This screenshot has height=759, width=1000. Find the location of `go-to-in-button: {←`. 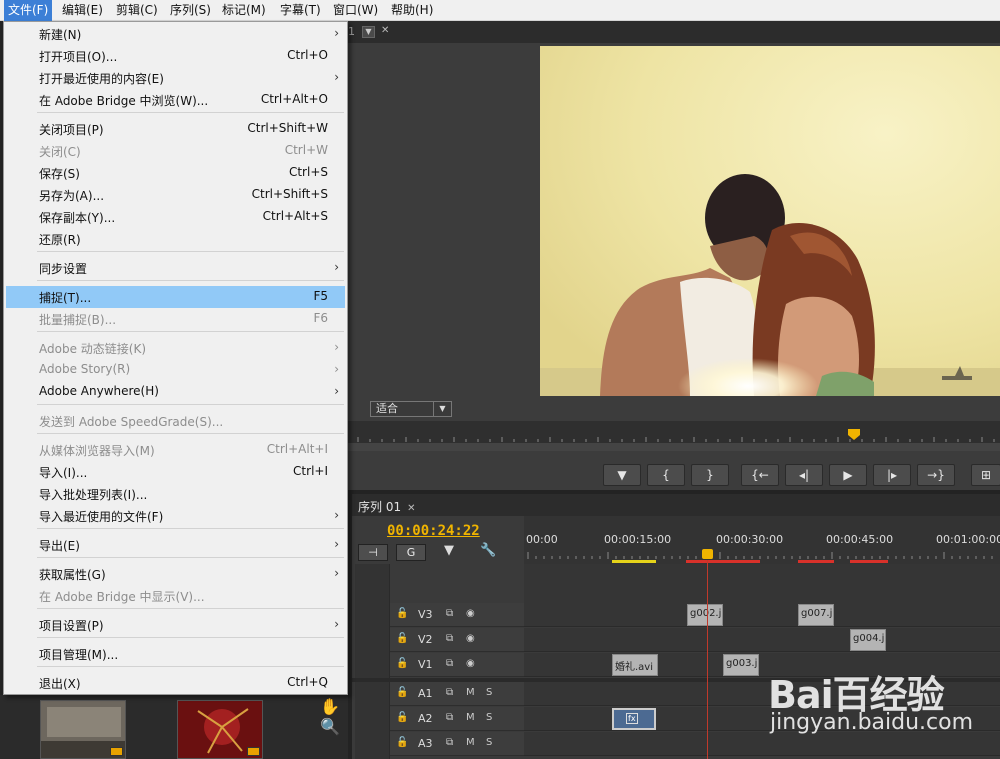

go-to-in-button: {← is located at coordinates (760, 475).